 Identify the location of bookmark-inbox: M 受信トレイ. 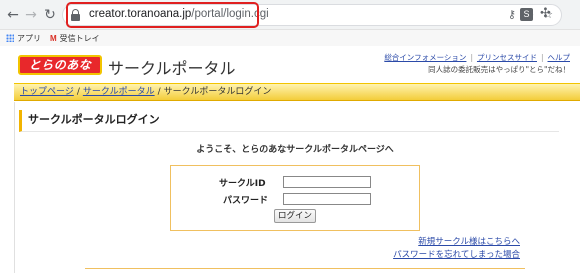
(75, 38).